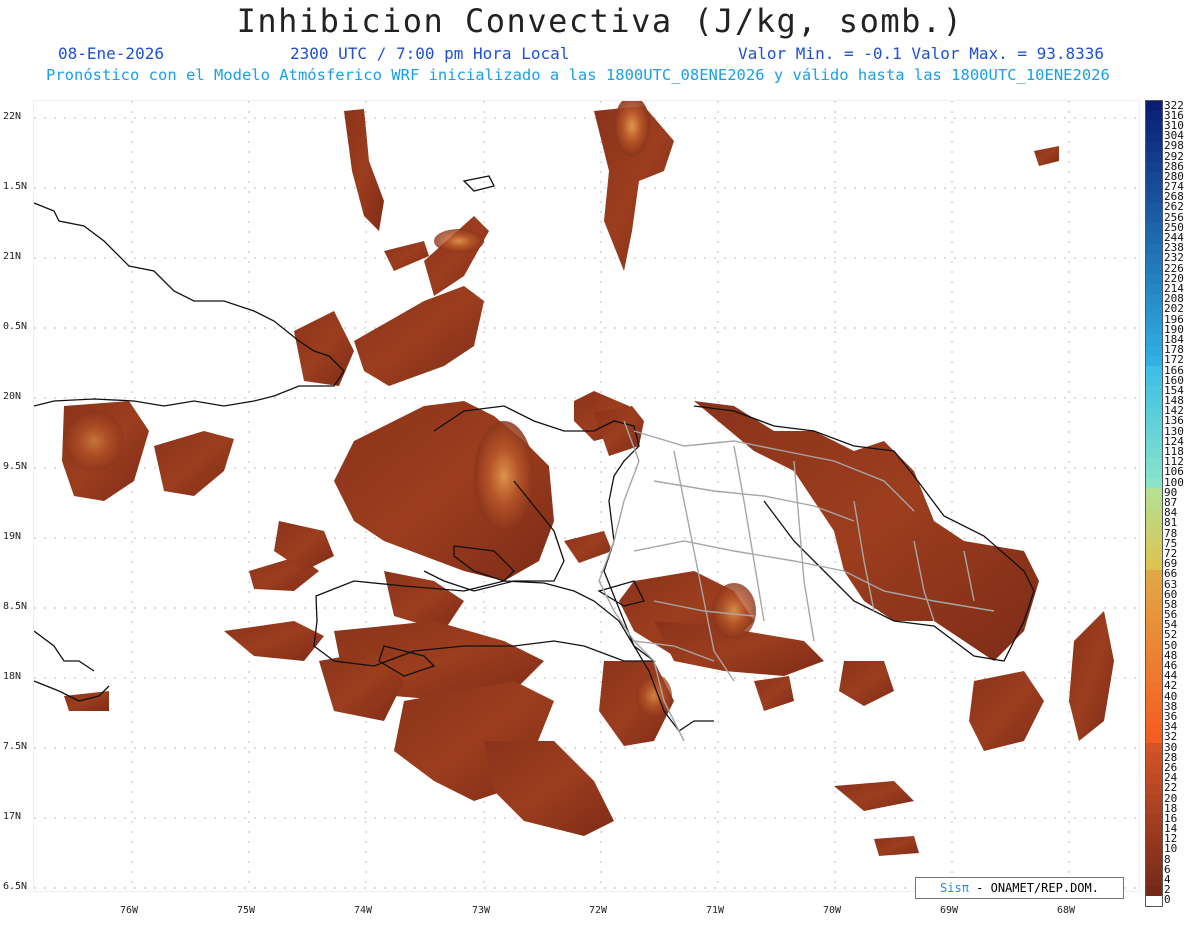 This screenshot has width=1200, height=927. I want to click on valid-time: 2300 UTC / 7:00 pm Hora Local, so click(430, 53).